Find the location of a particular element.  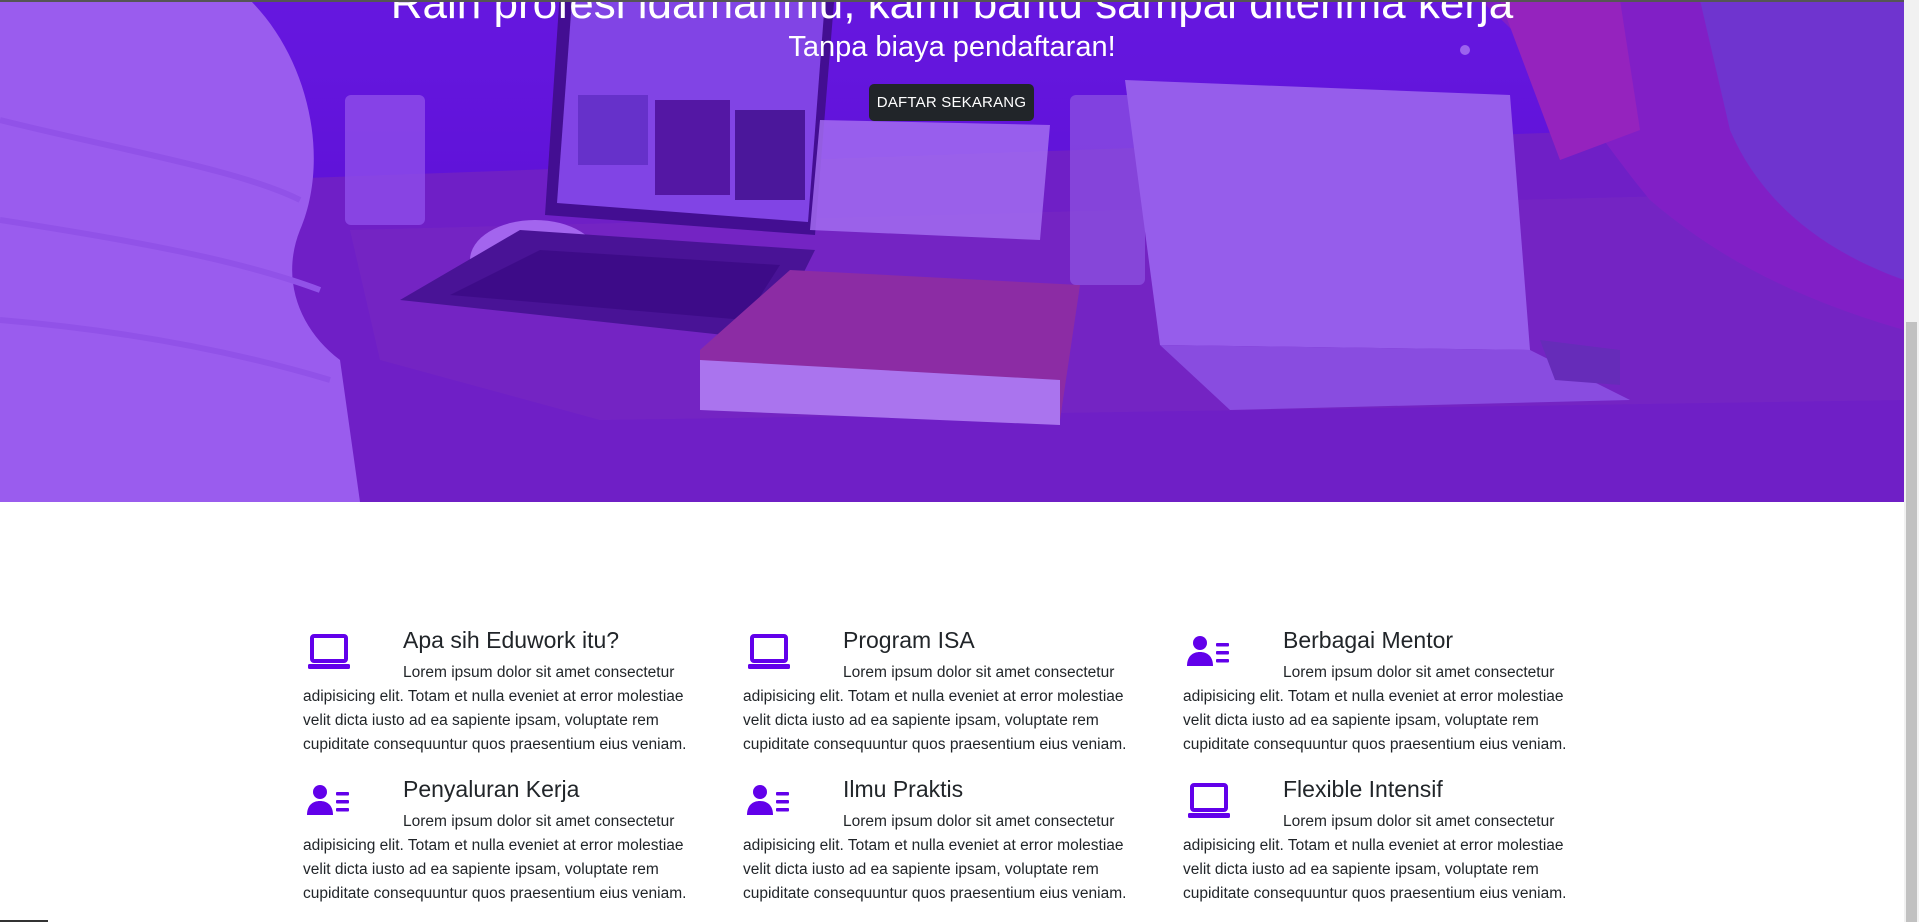

feature-title: Ilmu Praktis is located at coordinates (903, 789).